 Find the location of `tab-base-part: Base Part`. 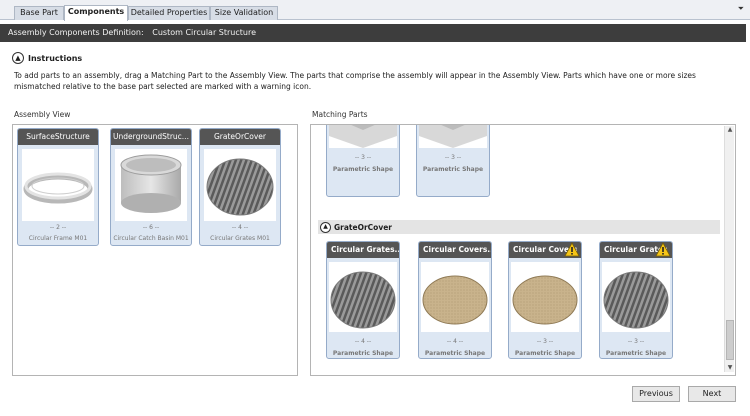

tab-base-part: Base Part is located at coordinates (39, 13).